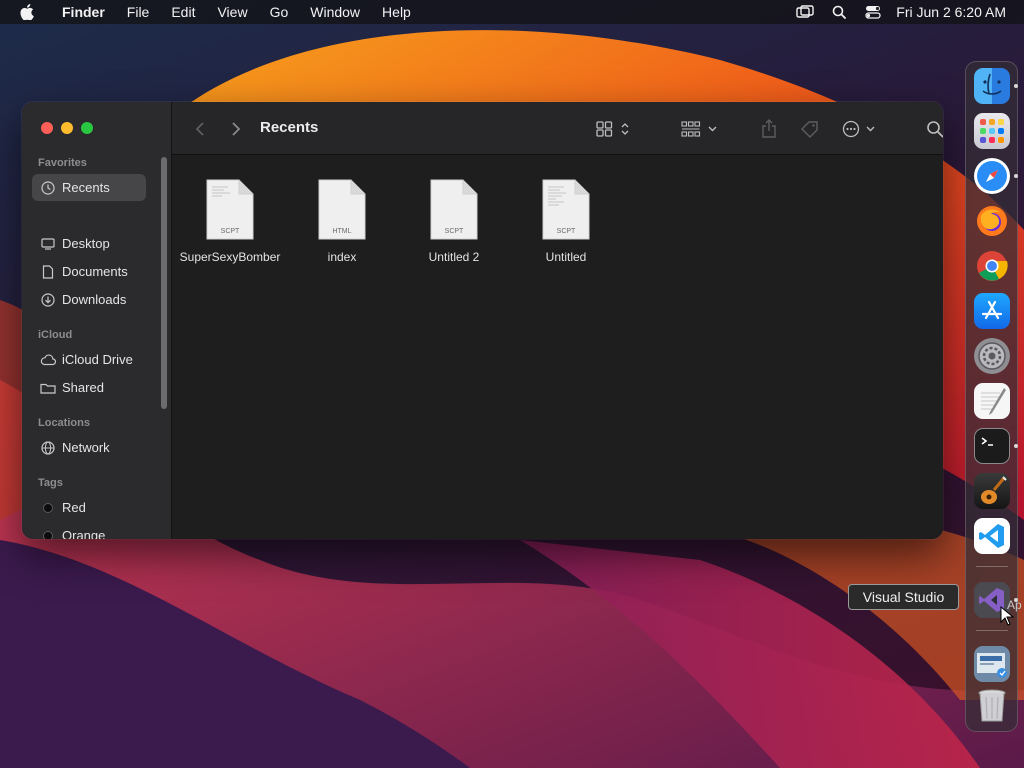 This screenshot has height=768, width=1024. What do you see at coordinates (805, 12) in the screenshot?
I see `screen-mirroring-icon` at bounding box center [805, 12].